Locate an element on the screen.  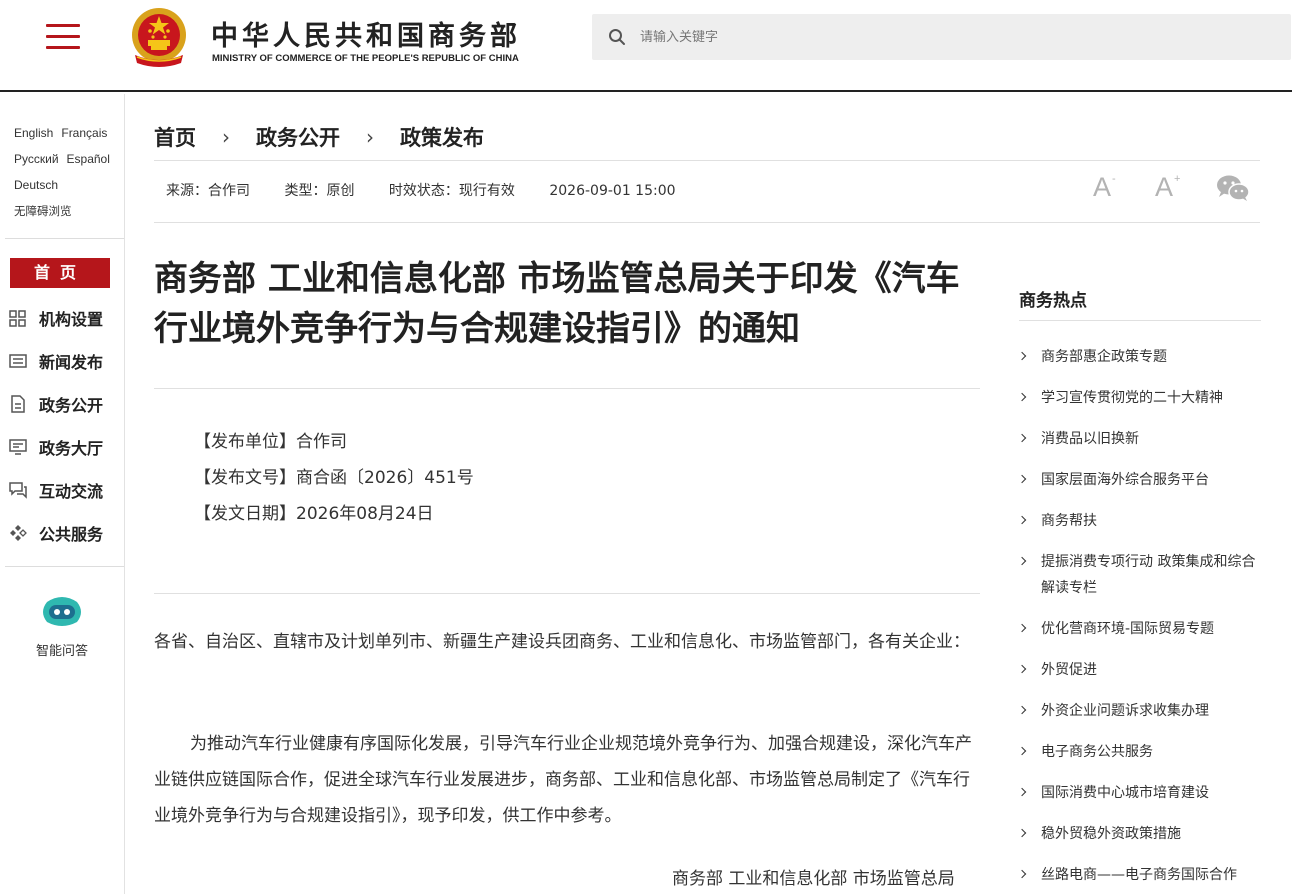
font-increase-label: A is located at coordinates (1164, 187).